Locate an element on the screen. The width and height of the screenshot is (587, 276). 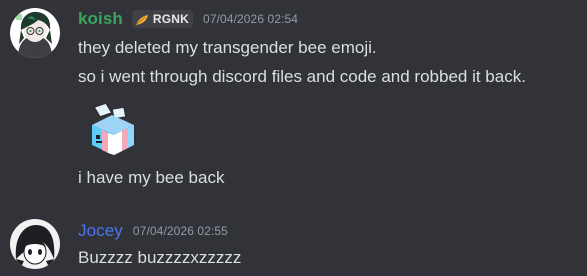
message-text: Buzzzz buzzzzxzzzzz is located at coordinates (160, 257).